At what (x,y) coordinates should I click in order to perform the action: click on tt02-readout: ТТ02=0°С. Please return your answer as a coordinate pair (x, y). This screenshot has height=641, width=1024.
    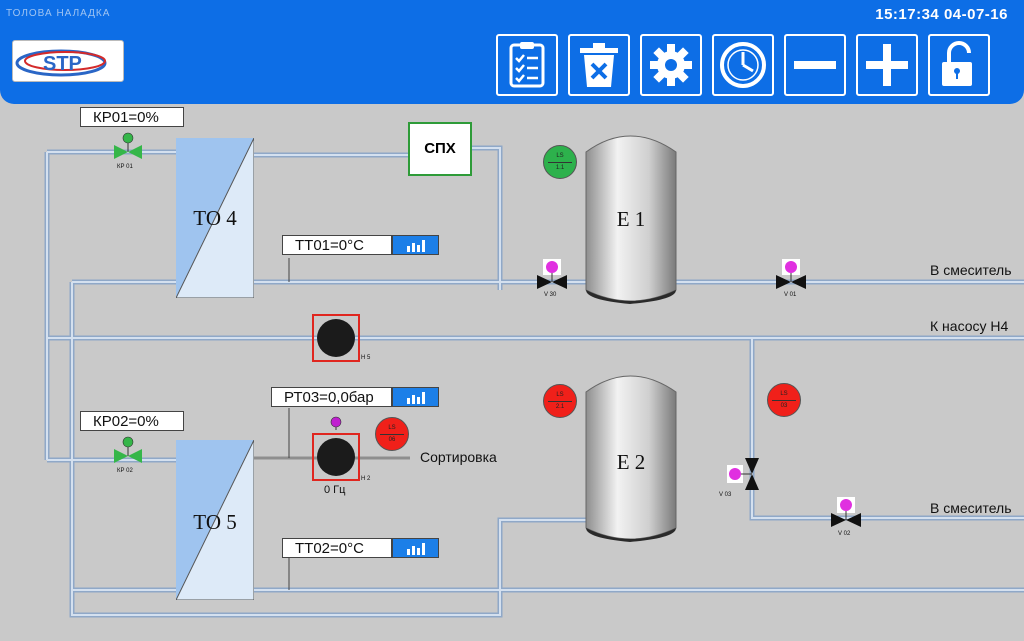
    Looking at the image, I should click on (337, 548).